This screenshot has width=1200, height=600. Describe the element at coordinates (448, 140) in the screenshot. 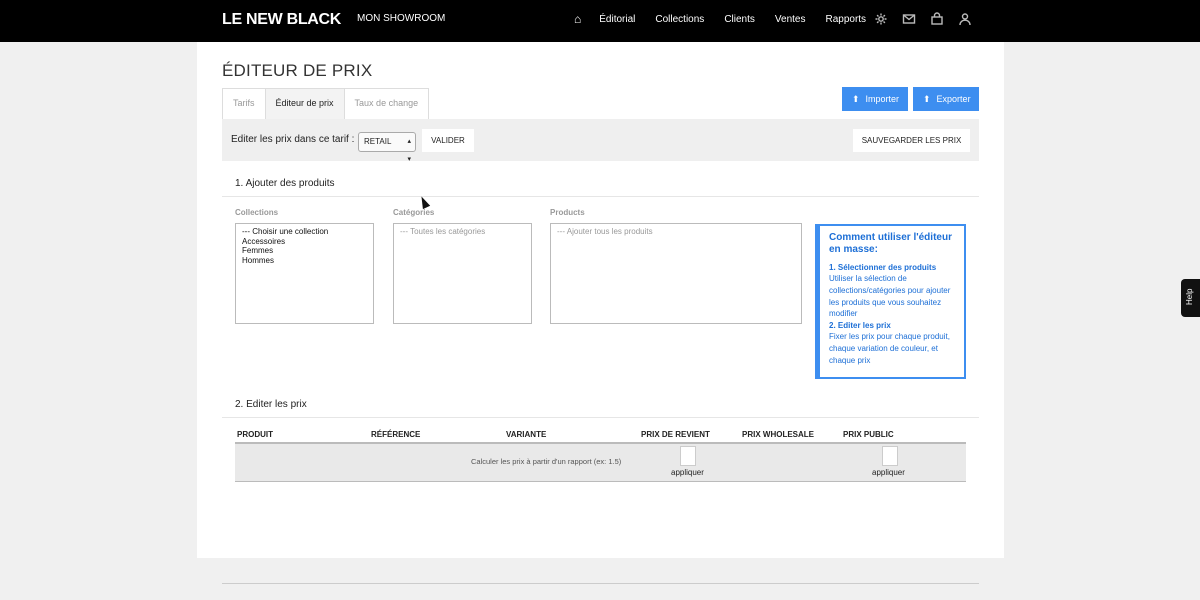

I see `validate-button: VALIDER` at that location.